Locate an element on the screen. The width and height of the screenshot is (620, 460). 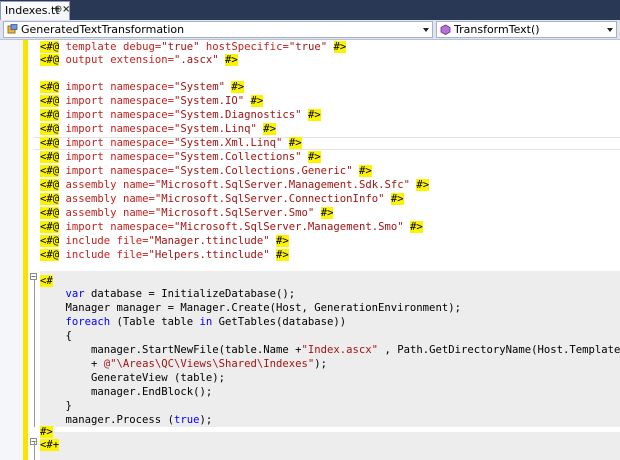
code-line: } is located at coordinates (68, 406).